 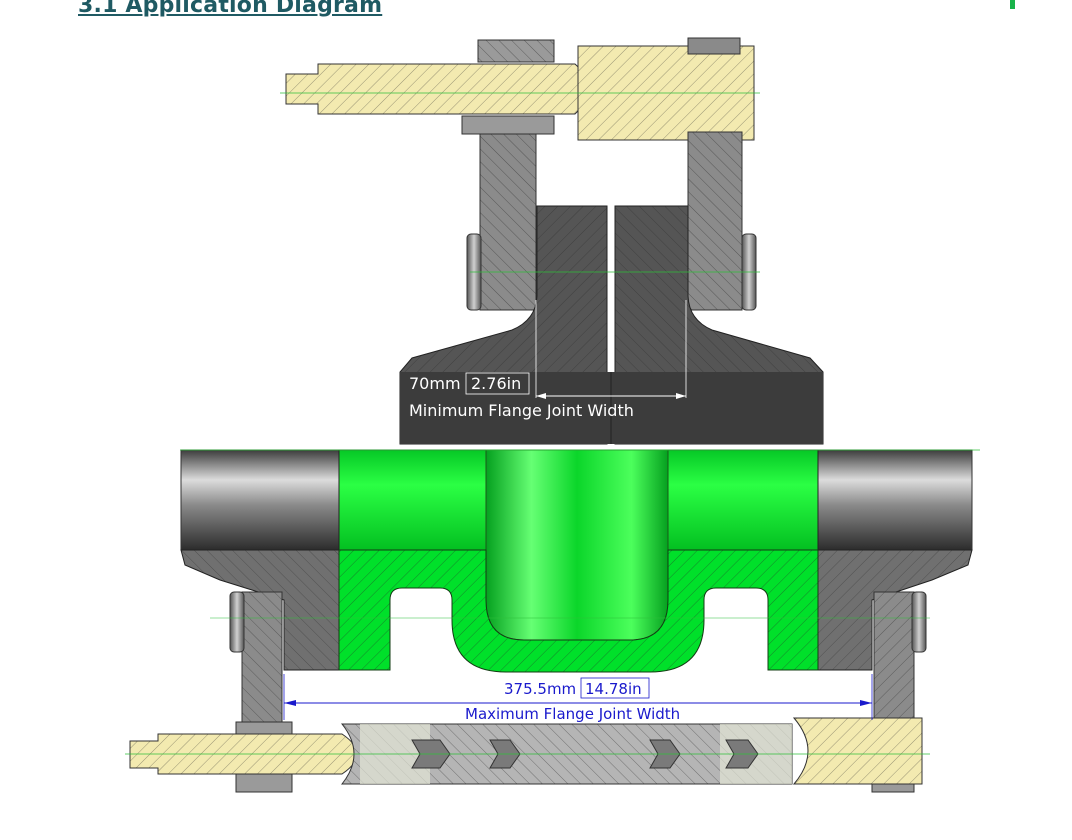 I want to click on lower-rod-right, so click(x=895, y=500).